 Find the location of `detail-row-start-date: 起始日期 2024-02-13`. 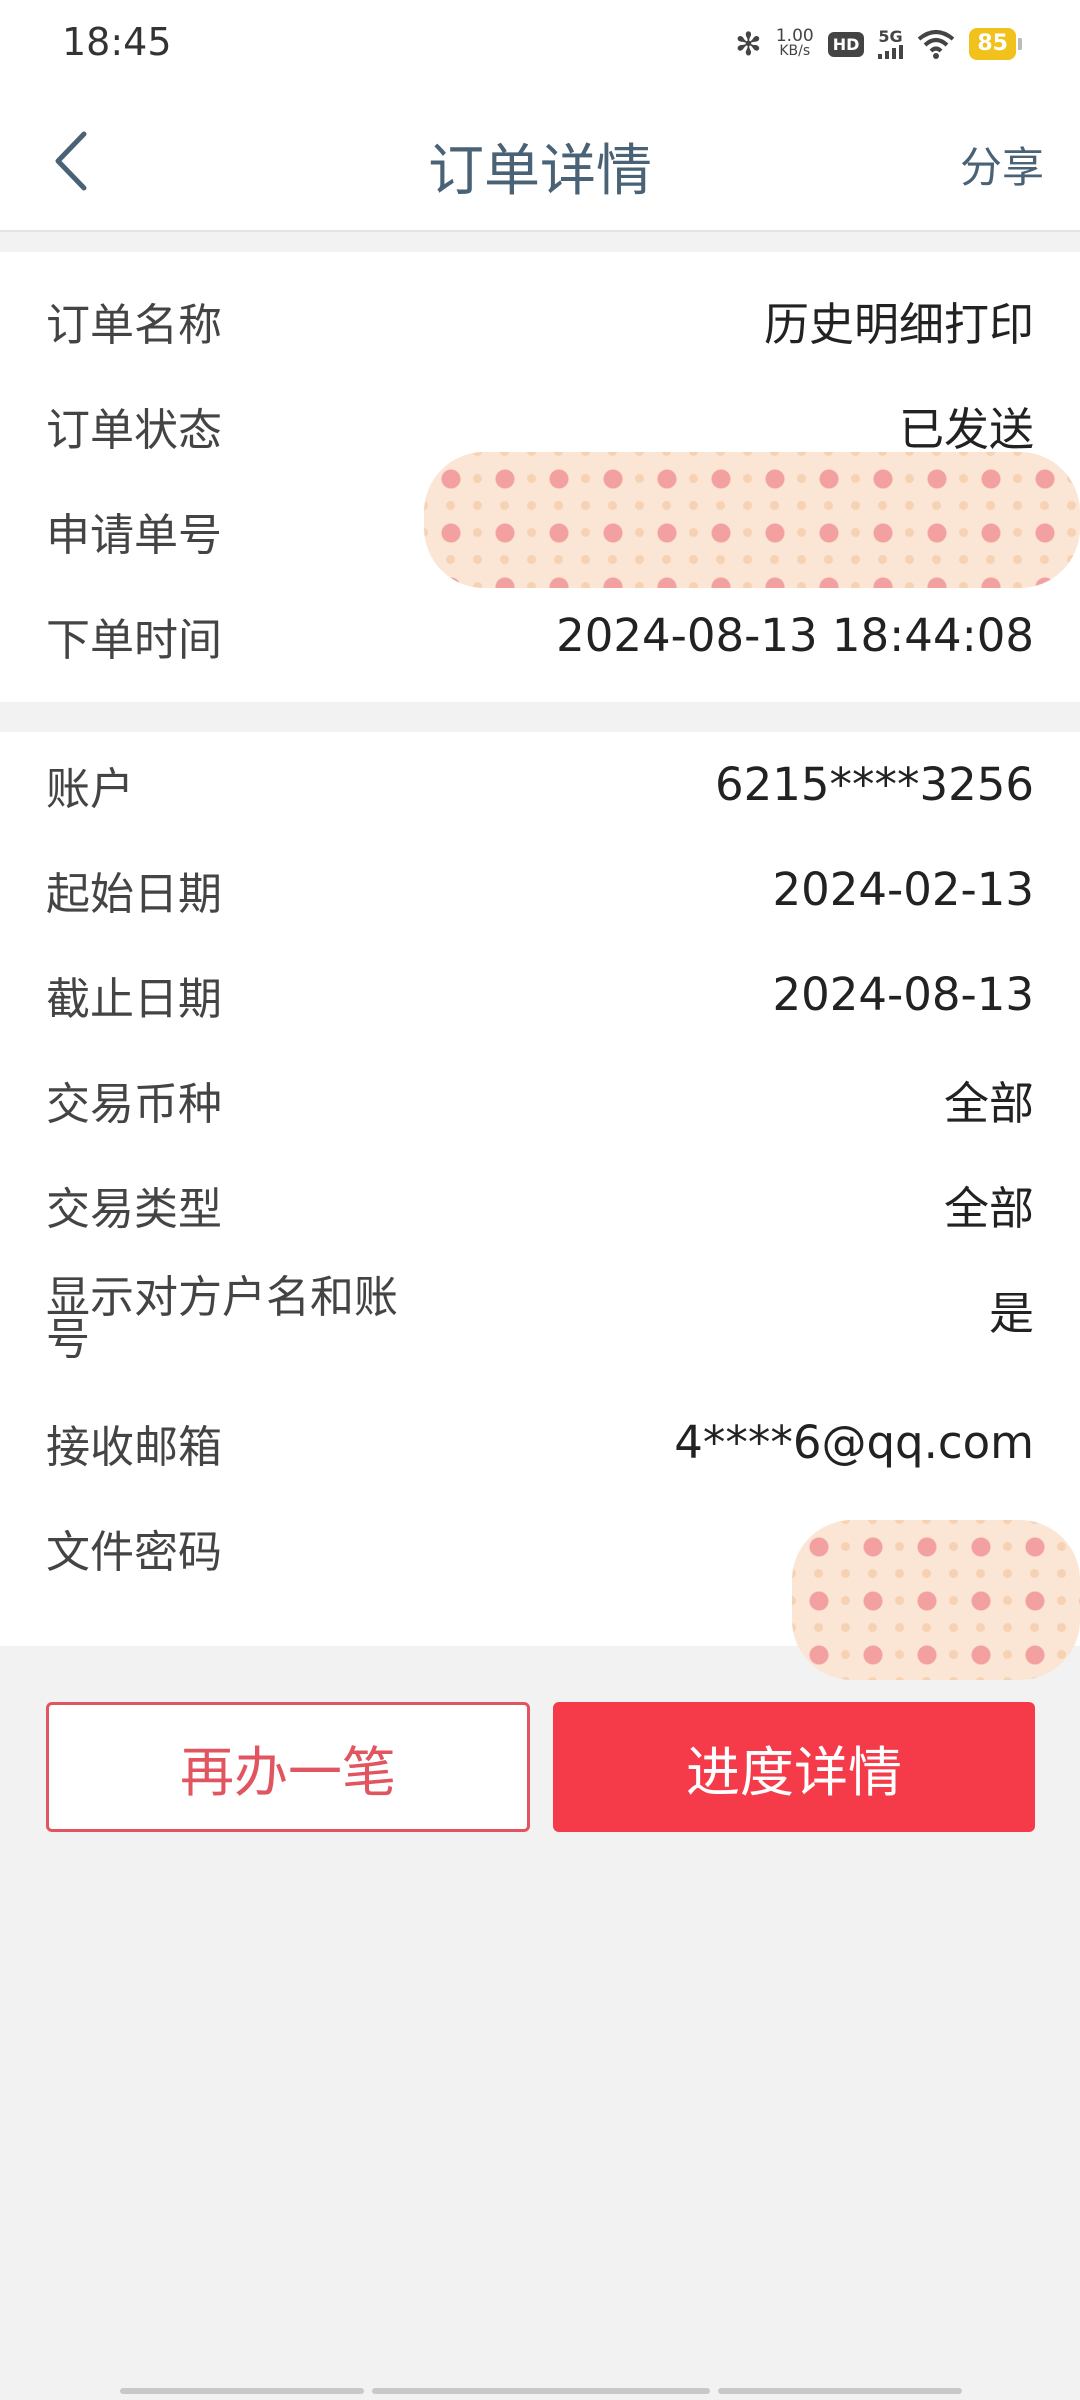

detail-row-start-date: 起始日期 2024-02-13 is located at coordinates (540, 889).